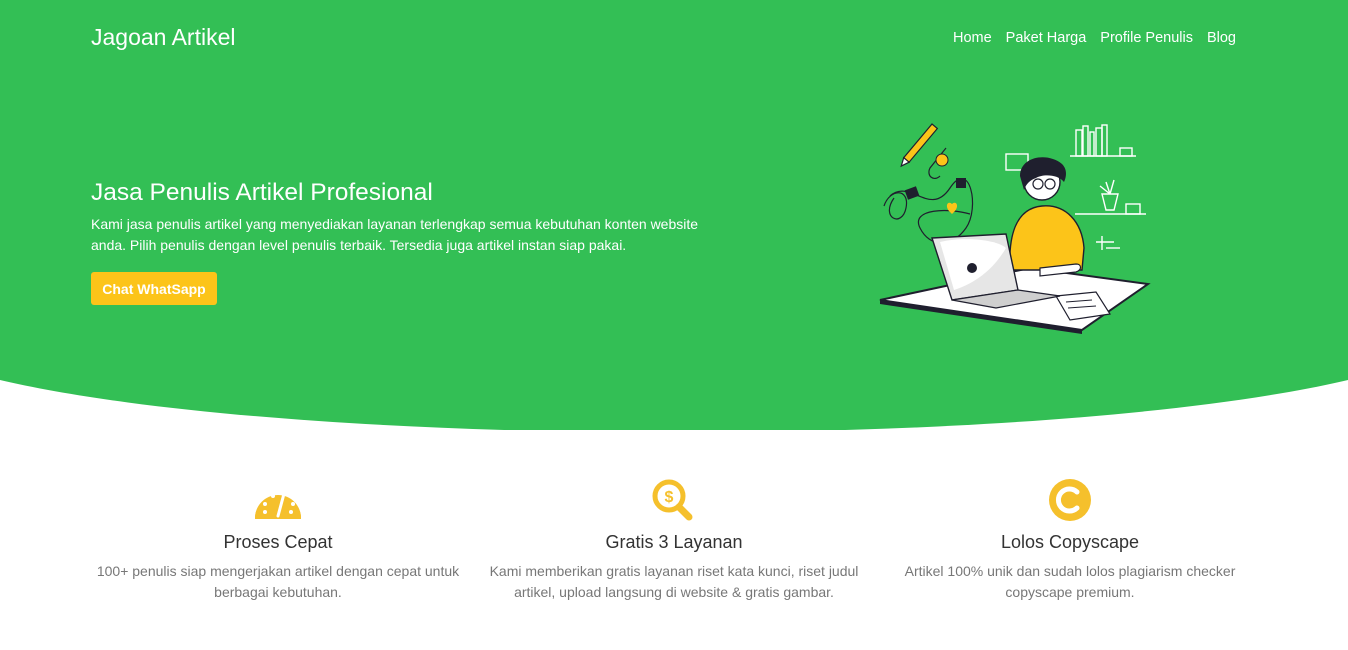 The image size is (1348, 650). Describe the element at coordinates (163, 37) in the screenshot. I see `brand-logo: Jagoan Artikel` at that location.